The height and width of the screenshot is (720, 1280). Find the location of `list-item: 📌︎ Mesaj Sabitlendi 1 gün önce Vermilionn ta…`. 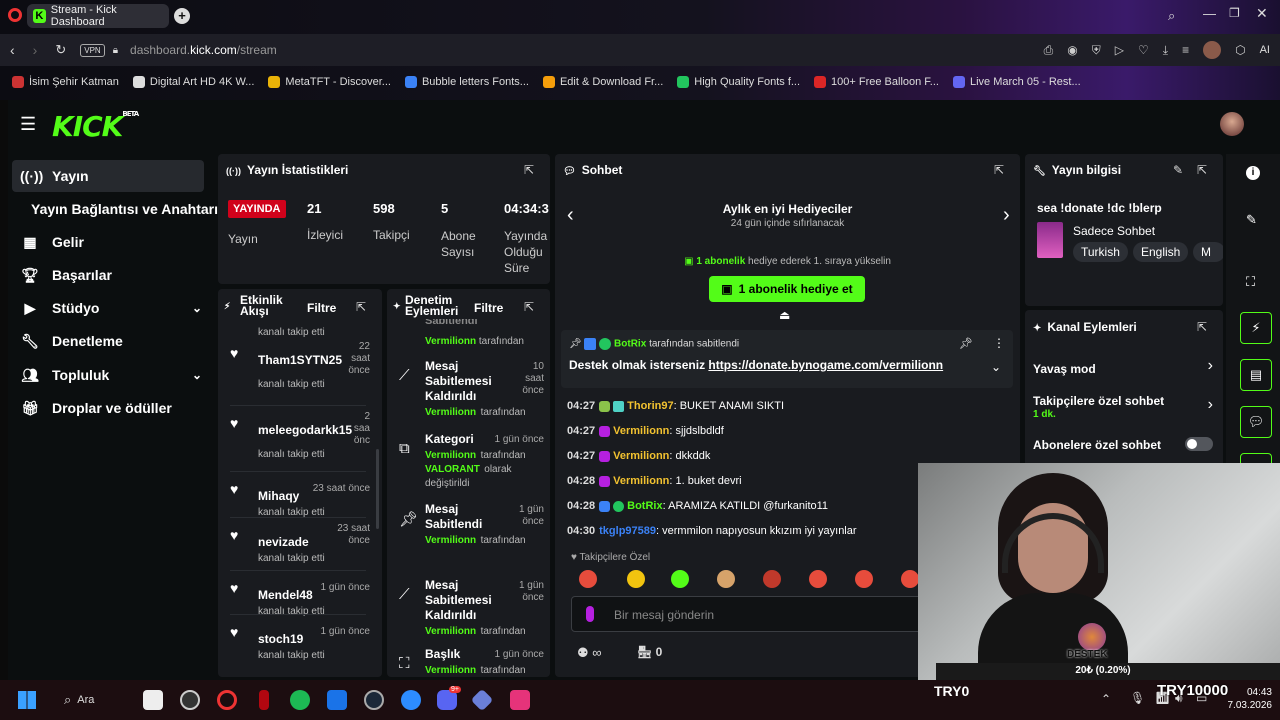

list-item: 📌︎ Mesaj Sabitlendi 1 gün önce Vermilionn ta… is located at coordinates (468, 537).